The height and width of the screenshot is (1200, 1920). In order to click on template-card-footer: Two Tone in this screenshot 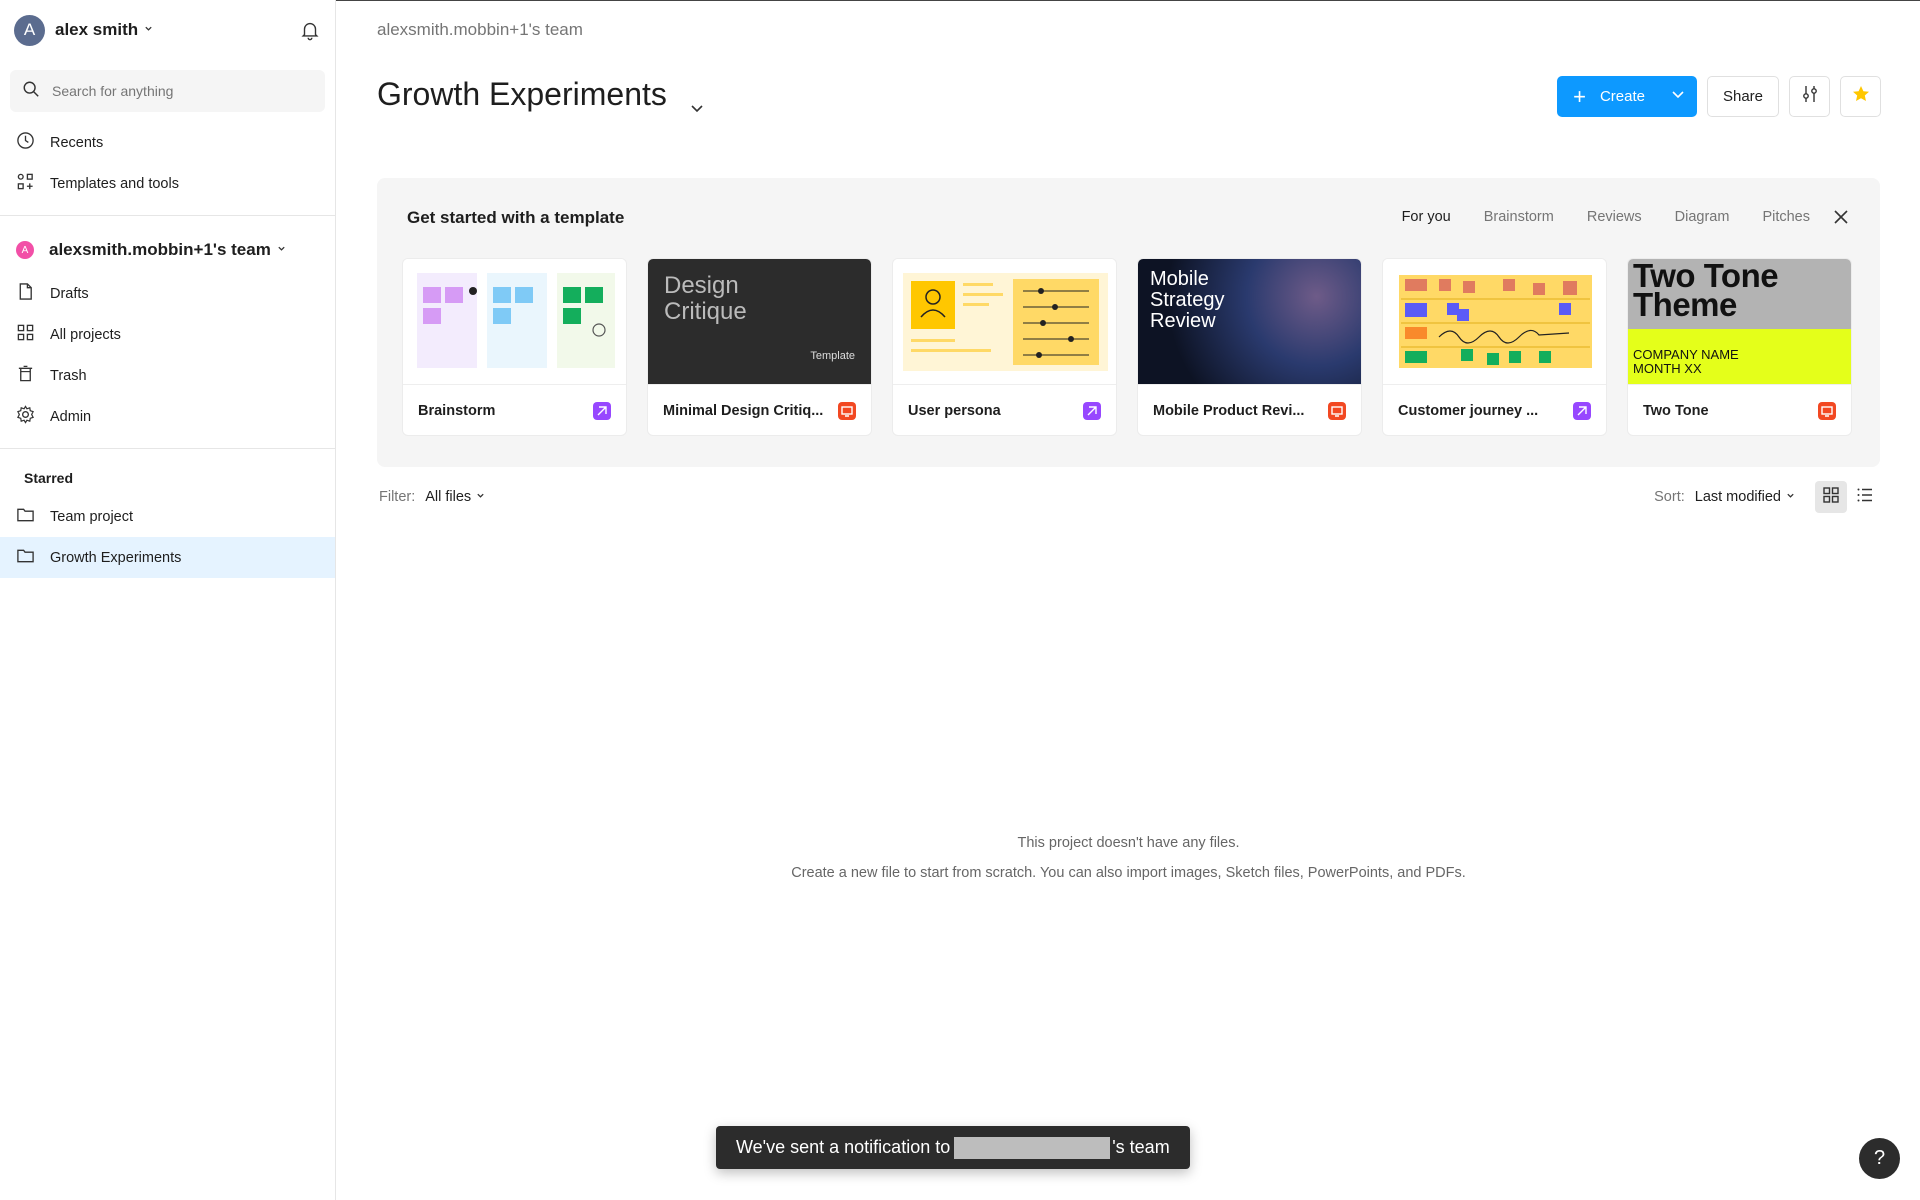, I will do `click(1739, 409)`.